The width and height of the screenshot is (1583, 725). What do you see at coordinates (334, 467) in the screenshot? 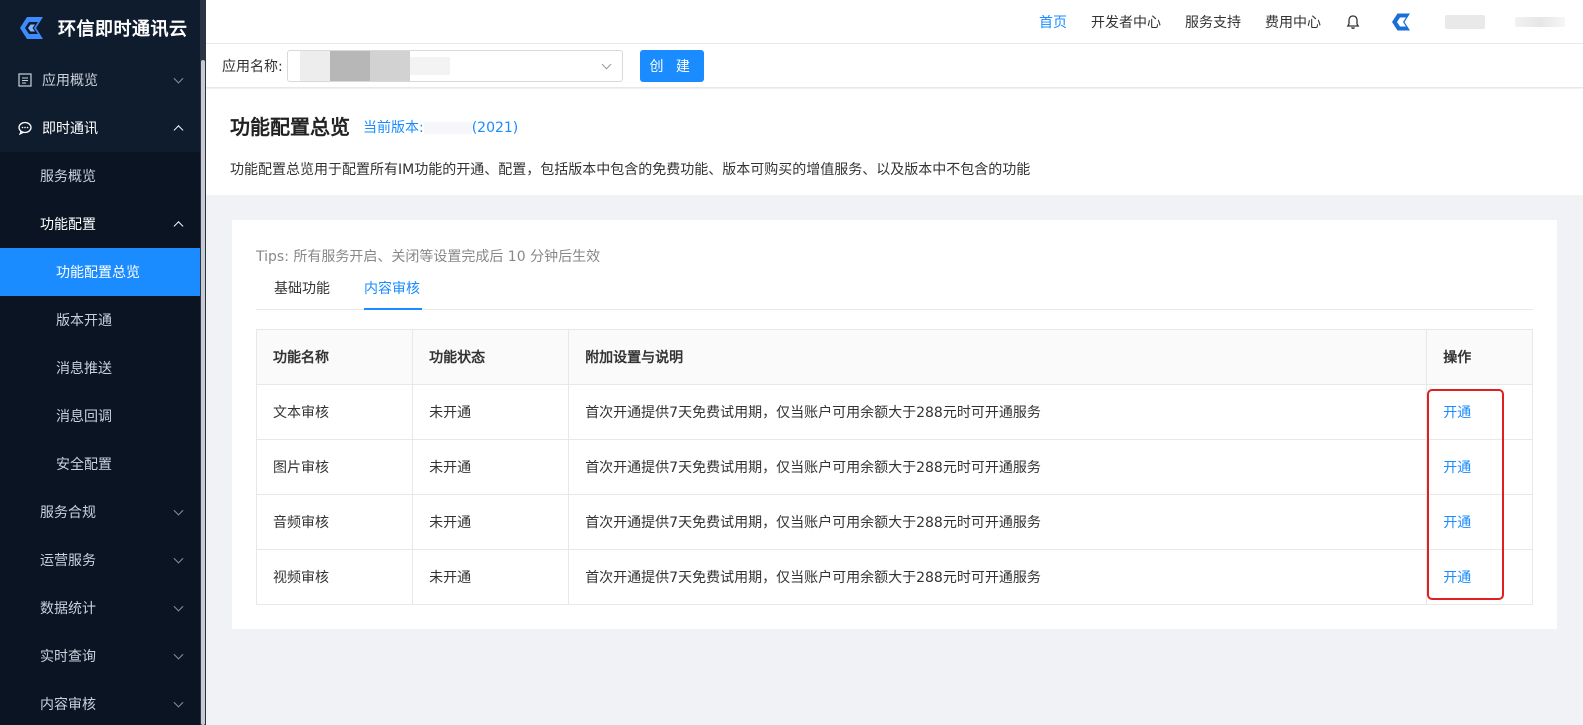
I see `feature-name: 图片审核` at bounding box center [334, 467].